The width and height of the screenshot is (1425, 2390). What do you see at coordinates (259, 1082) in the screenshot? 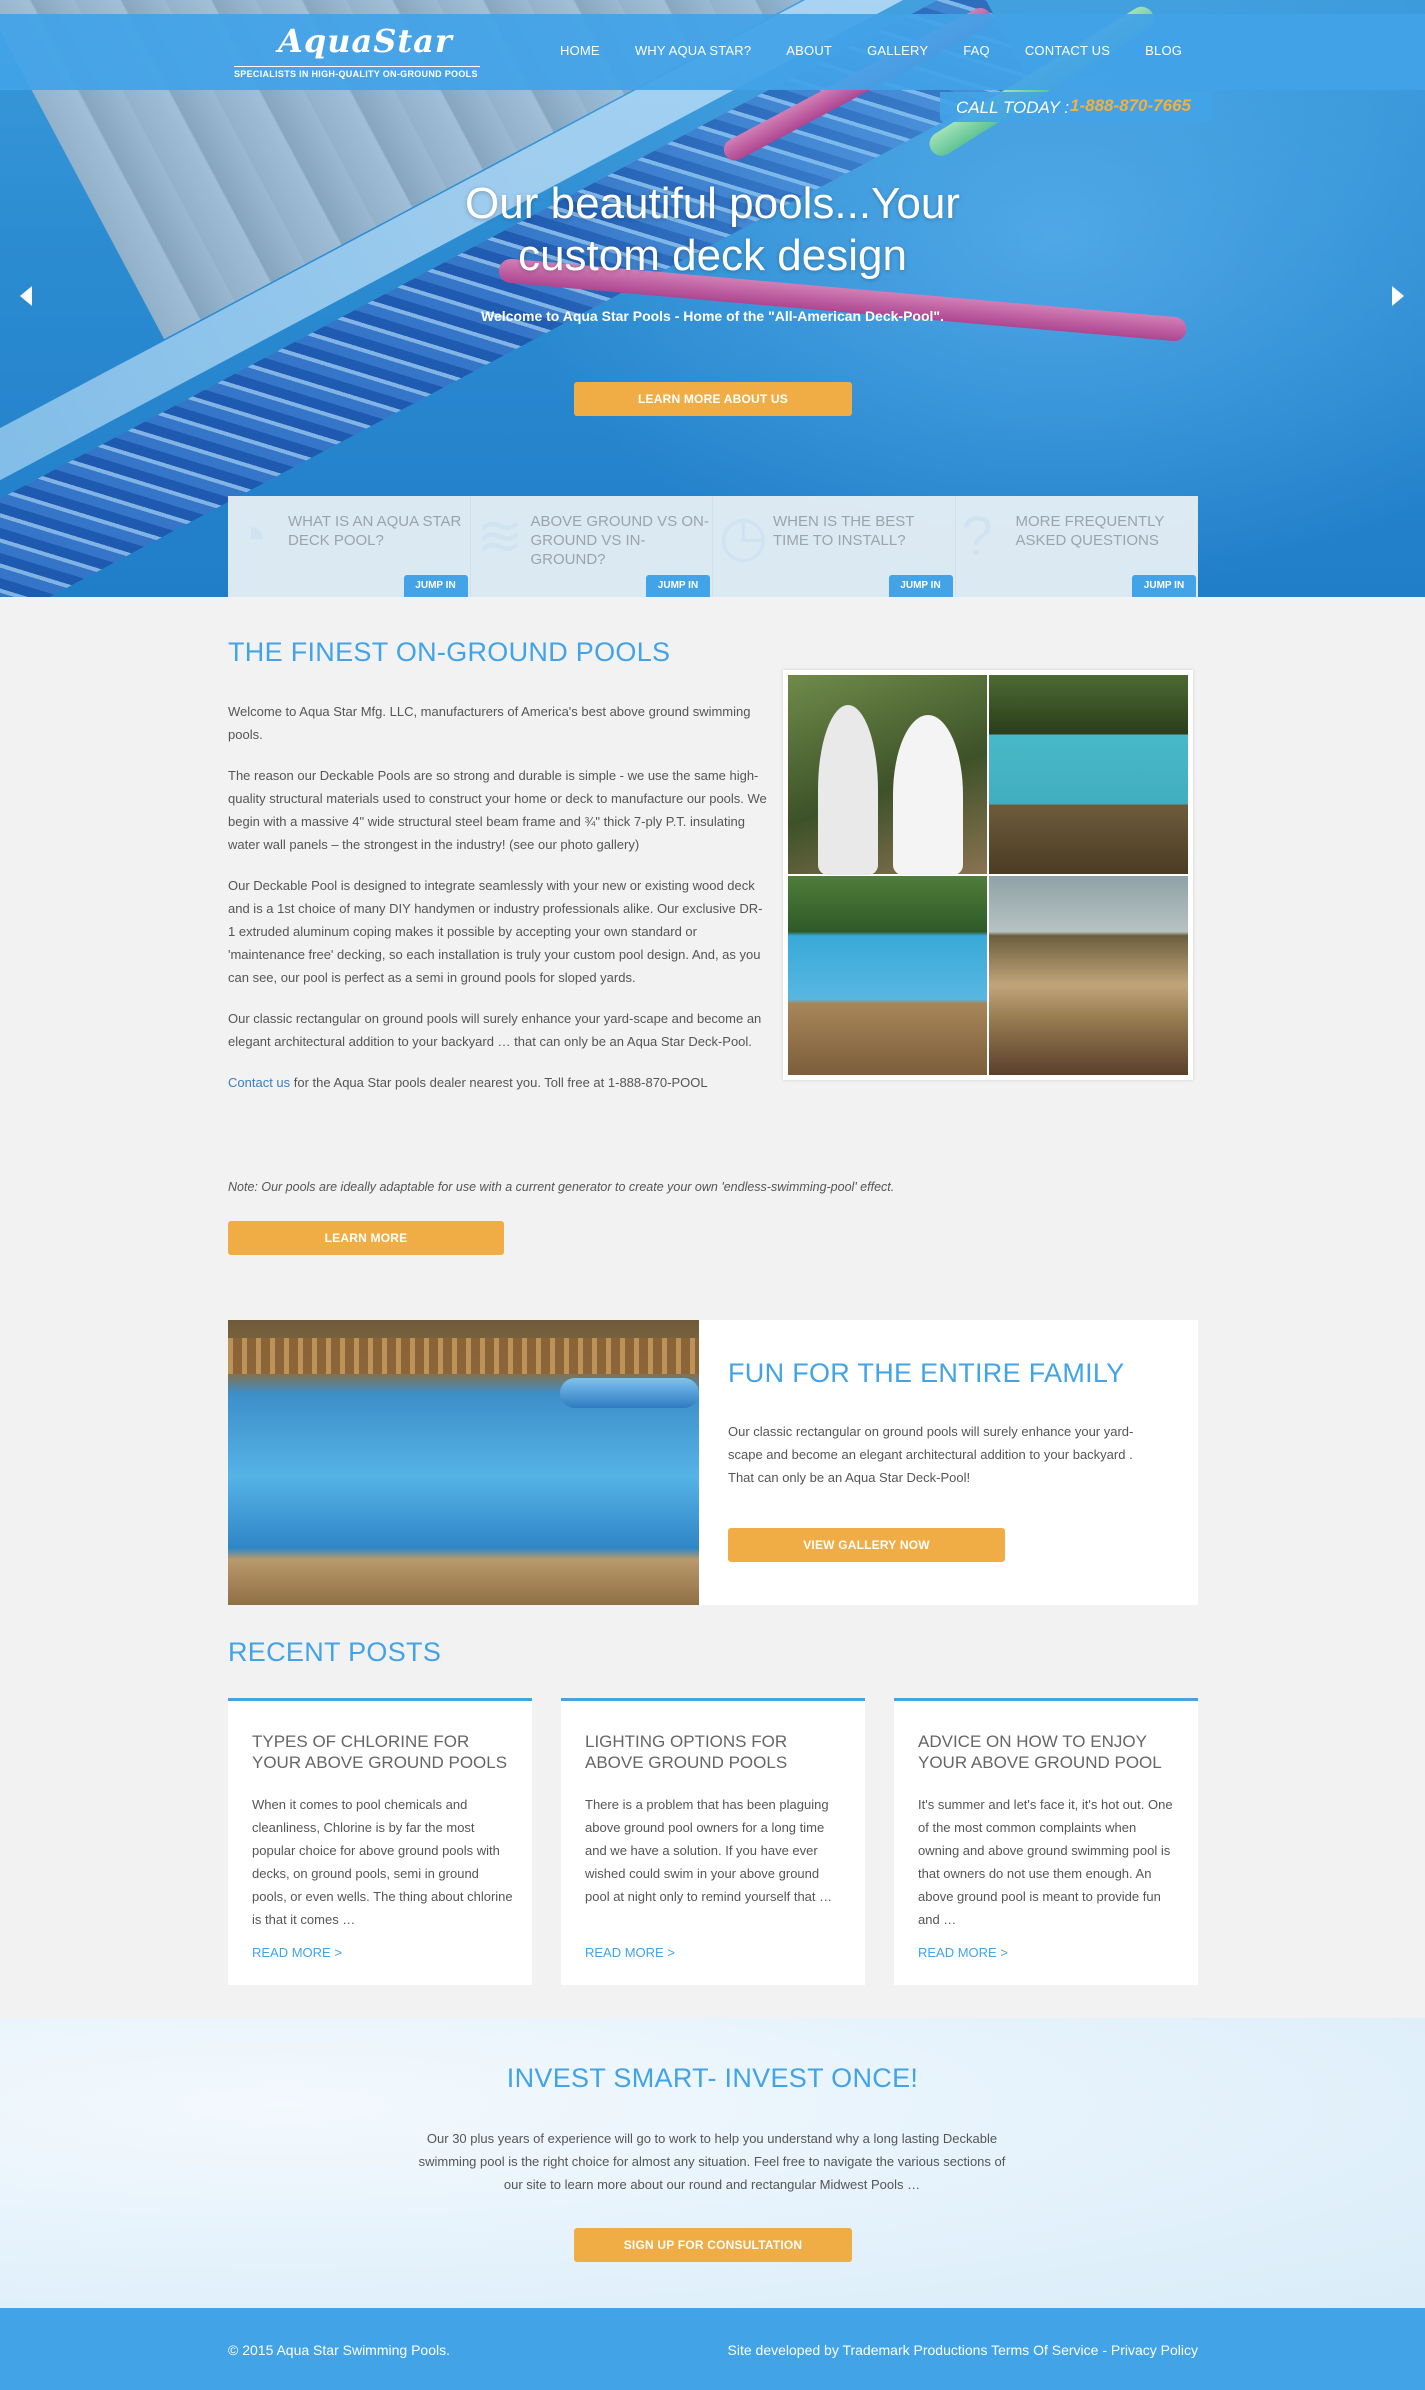
I see `contact-us-link: Contact us` at bounding box center [259, 1082].